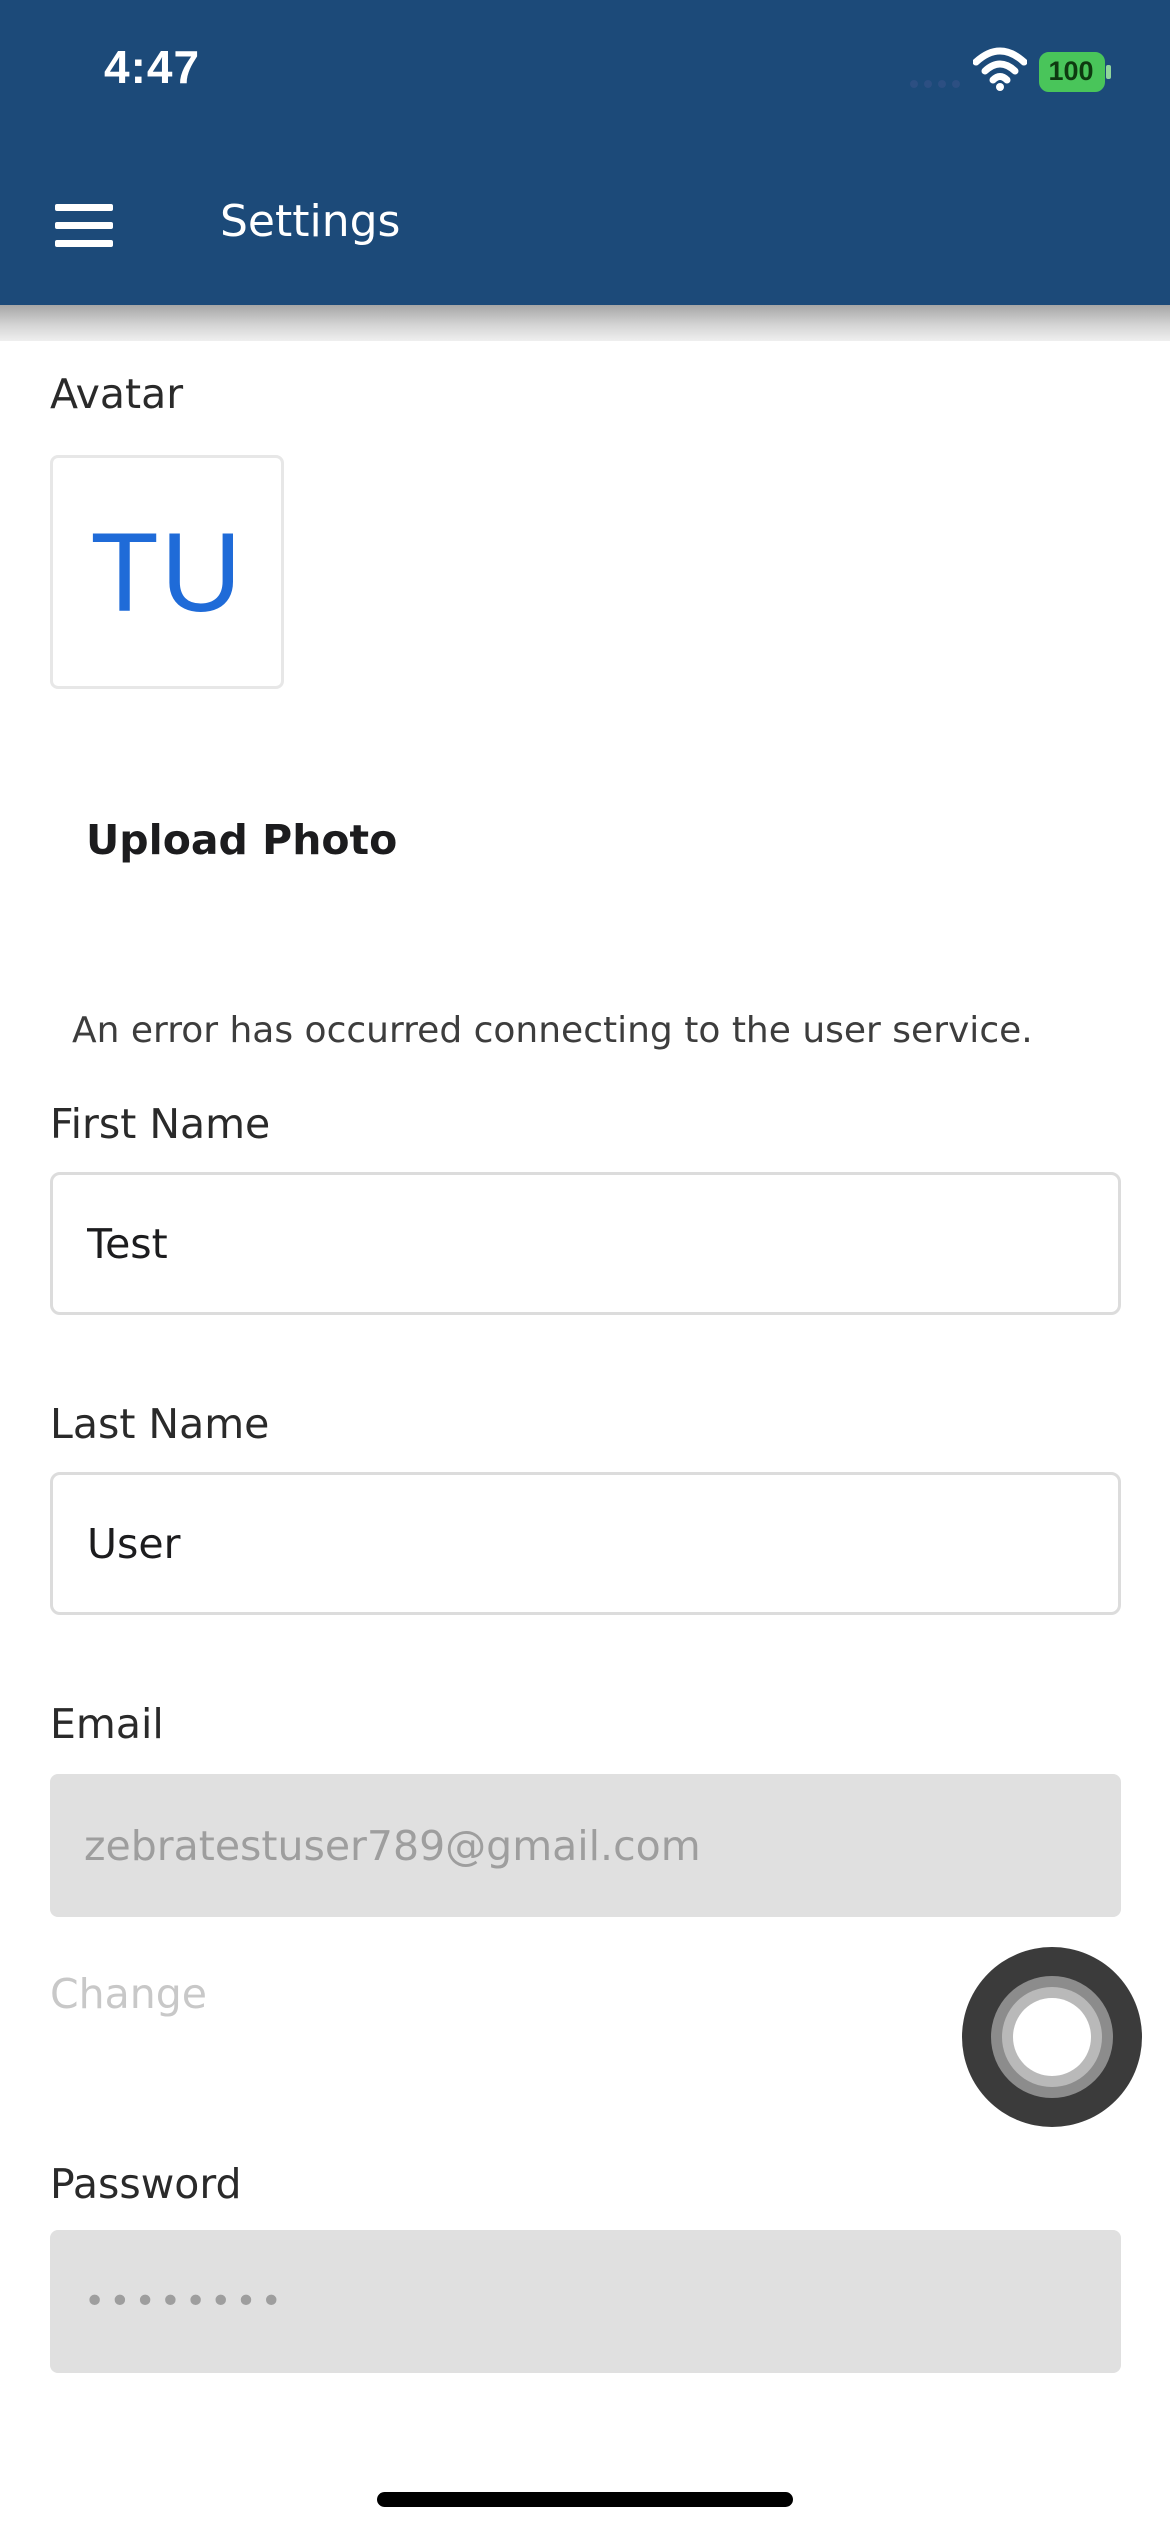 The height and width of the screenshot is (2532, 1170). I want to click on avatar-label: Avatar, so click(117, 394).